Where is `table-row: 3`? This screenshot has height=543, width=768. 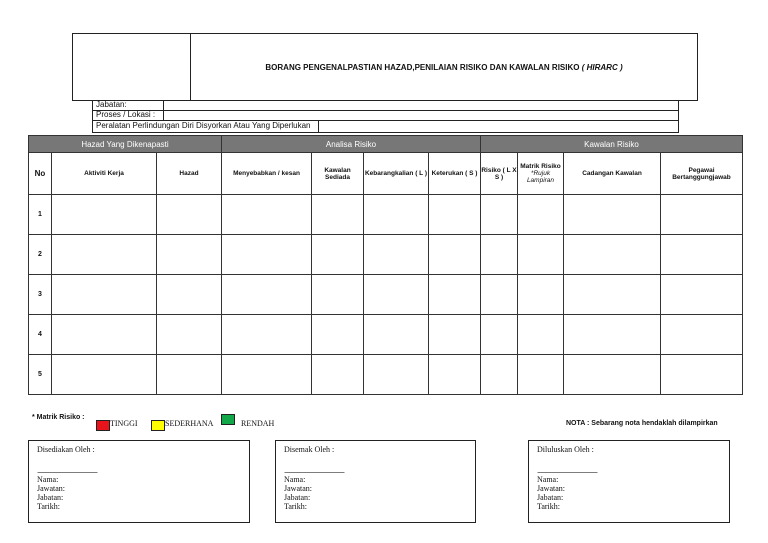 table-row: 3 is located at coordinates (385, 294).